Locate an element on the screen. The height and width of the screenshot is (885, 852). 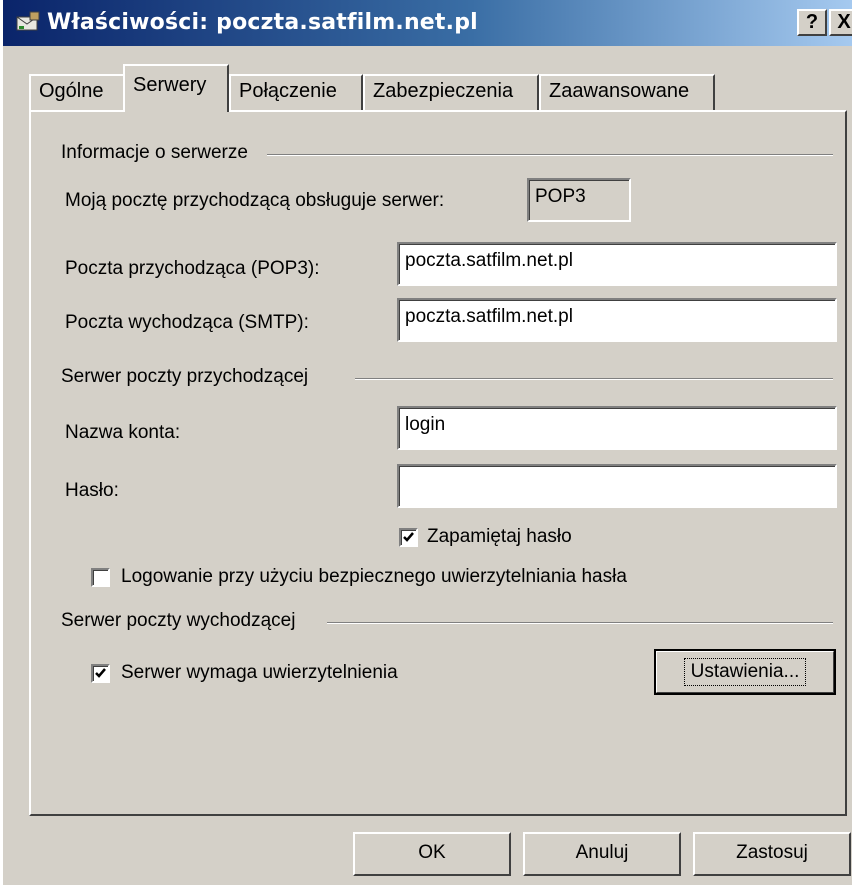
close-button: X is located at coordinates (840, 22).